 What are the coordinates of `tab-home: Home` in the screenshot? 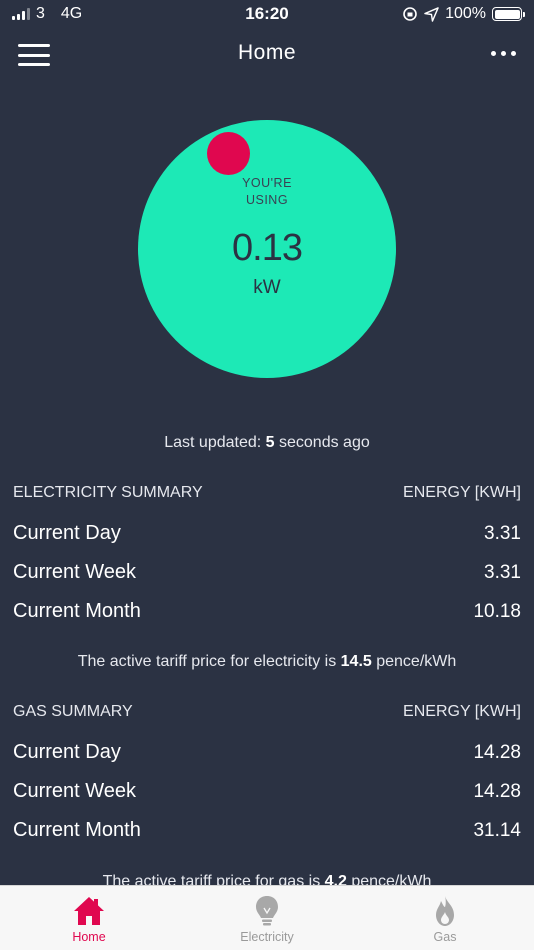 It's located at (89, 918).